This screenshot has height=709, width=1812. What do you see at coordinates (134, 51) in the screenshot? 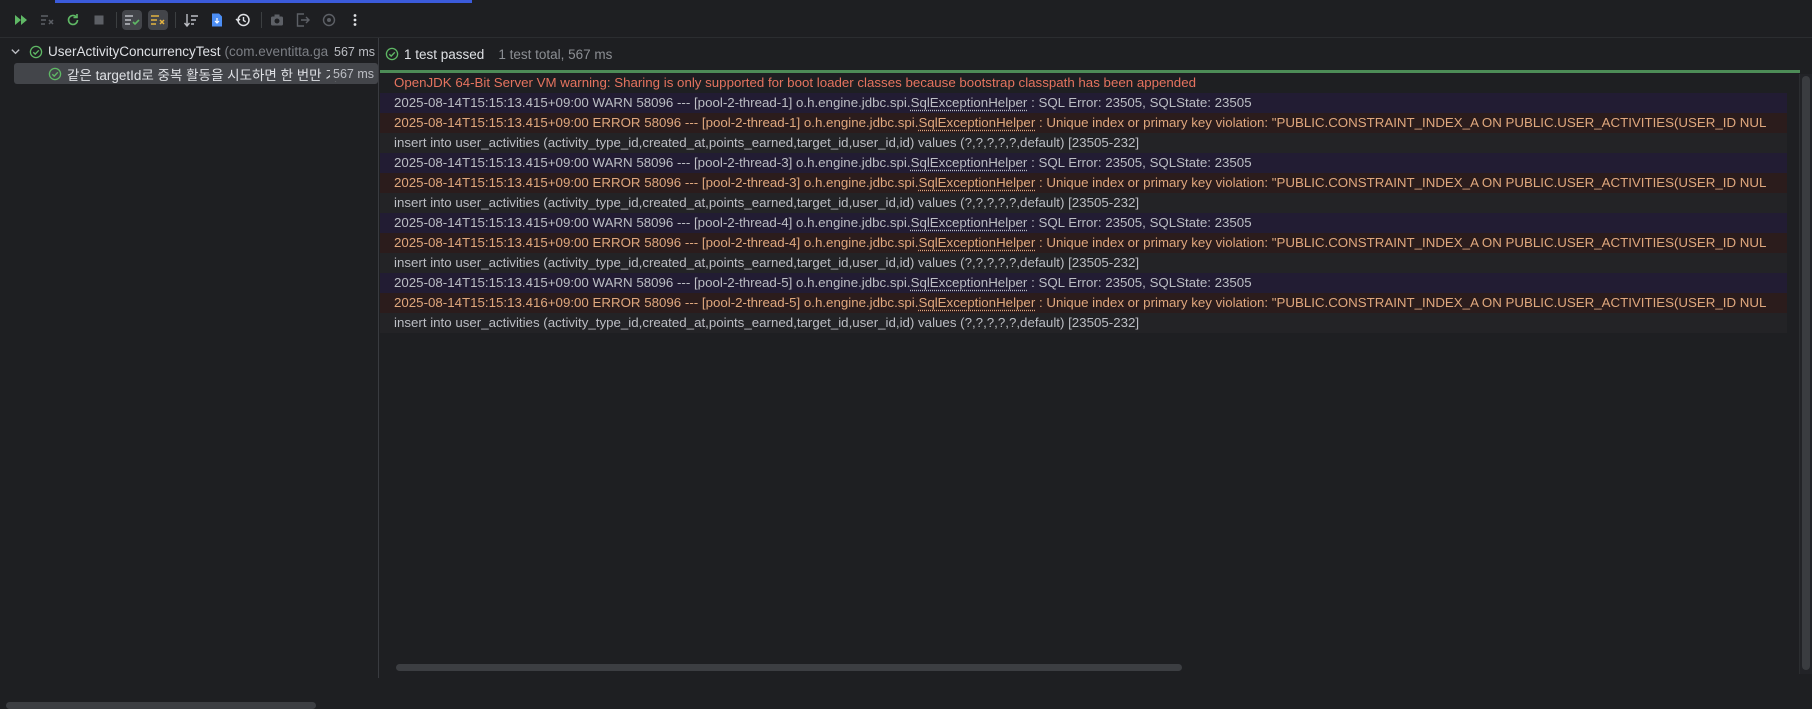
I see `suite-name: UserActivityConcurrencyTest` at bounding box center [134, 51].